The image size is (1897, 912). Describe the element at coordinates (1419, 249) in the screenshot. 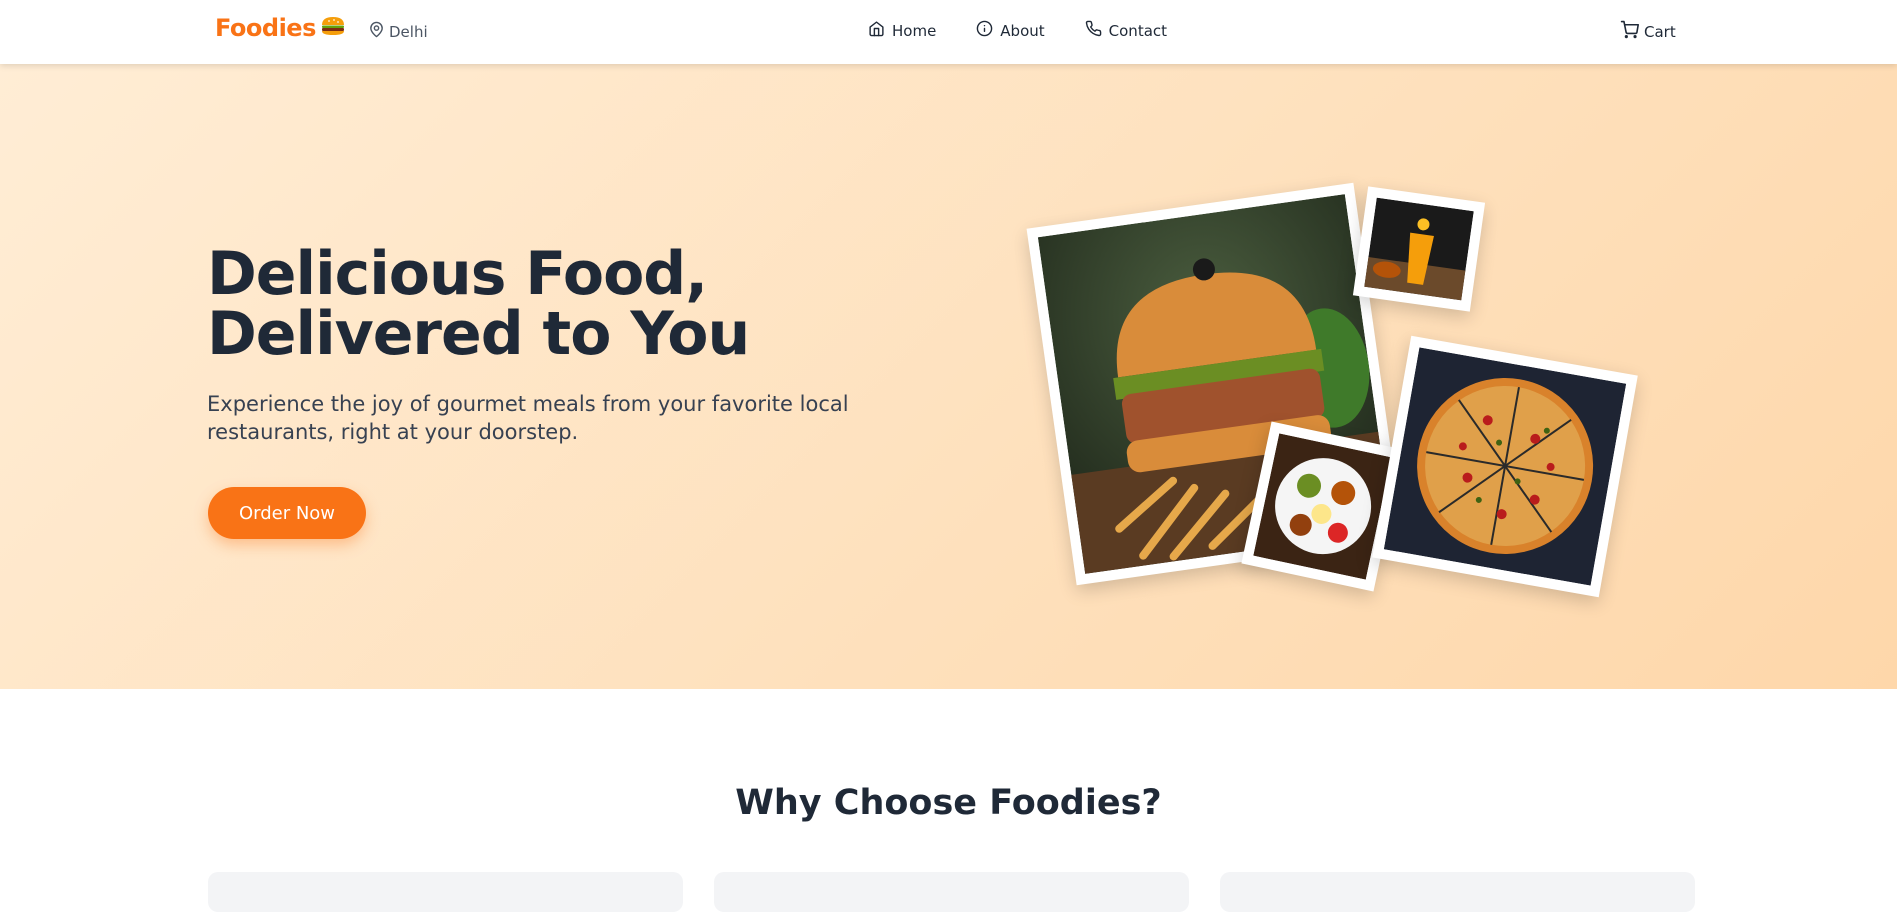

I see `drink-photo` at that location.